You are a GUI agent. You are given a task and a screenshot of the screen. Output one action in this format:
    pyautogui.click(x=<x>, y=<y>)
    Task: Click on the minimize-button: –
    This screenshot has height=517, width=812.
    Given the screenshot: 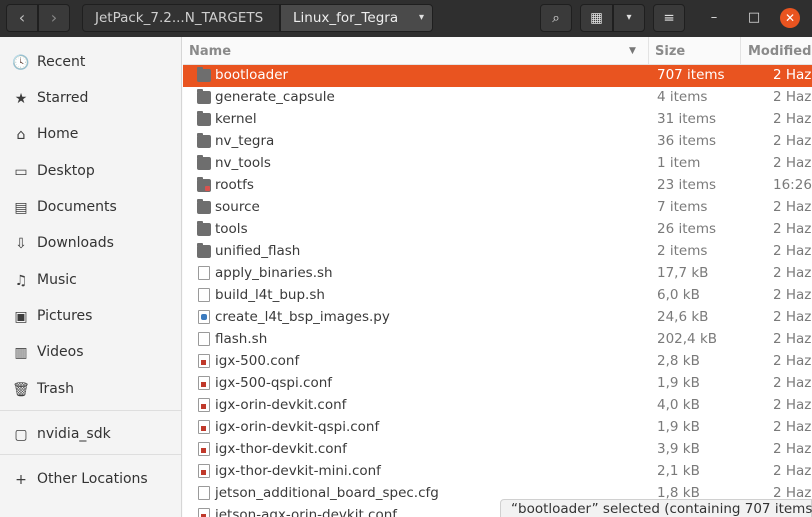 What is the action you would take?
    pyautogui.click(x=714, y=18)
    